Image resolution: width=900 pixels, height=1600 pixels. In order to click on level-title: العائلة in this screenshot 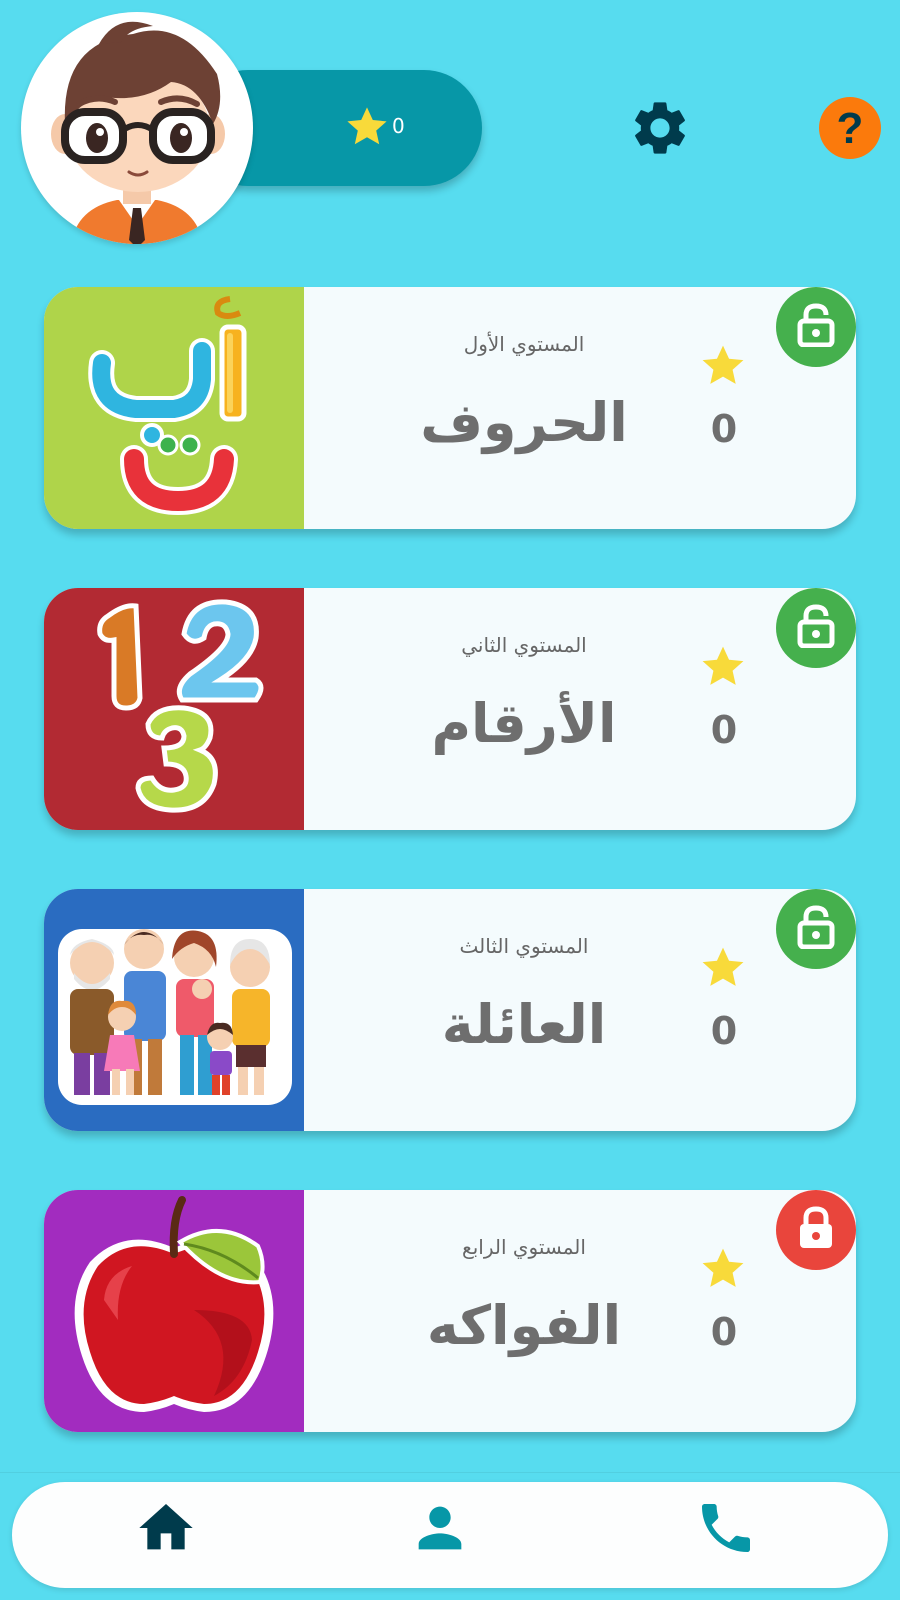, I will do `click(524, 1024)`.